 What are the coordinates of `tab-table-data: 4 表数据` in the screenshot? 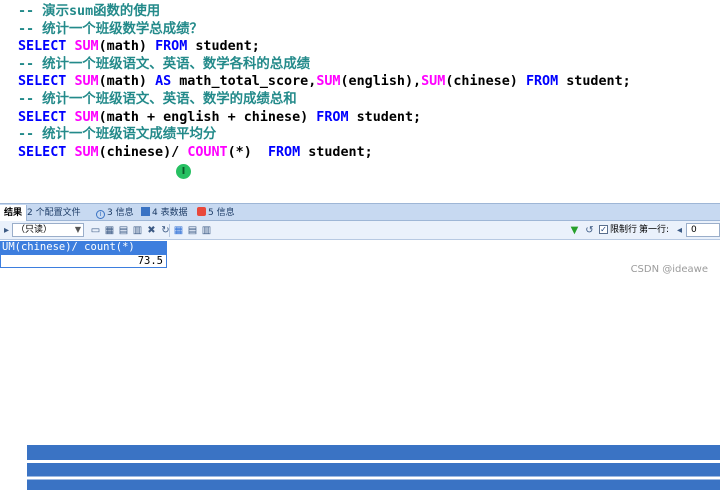 It's located at (164, 213).